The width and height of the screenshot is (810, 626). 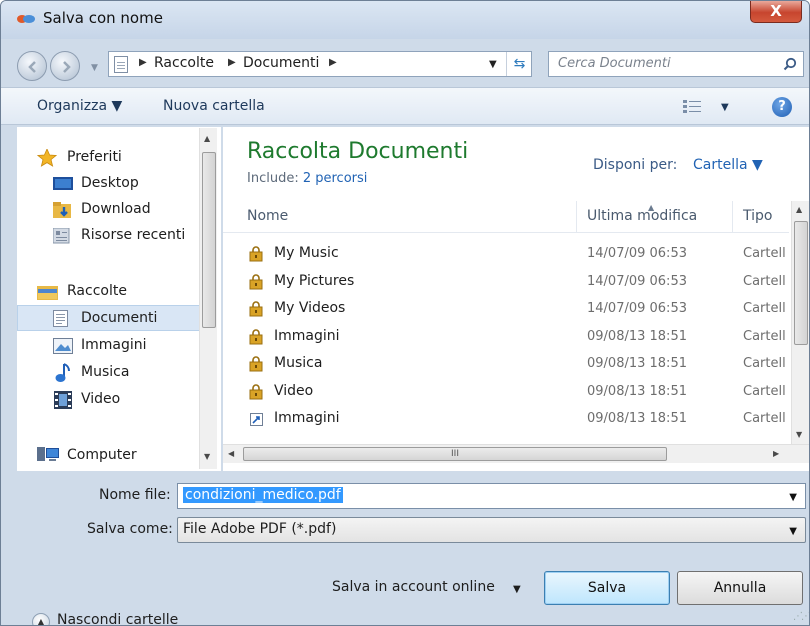 I want to click on hide-folders-button: Nascondi cartelle, so click(x=117, y=618).